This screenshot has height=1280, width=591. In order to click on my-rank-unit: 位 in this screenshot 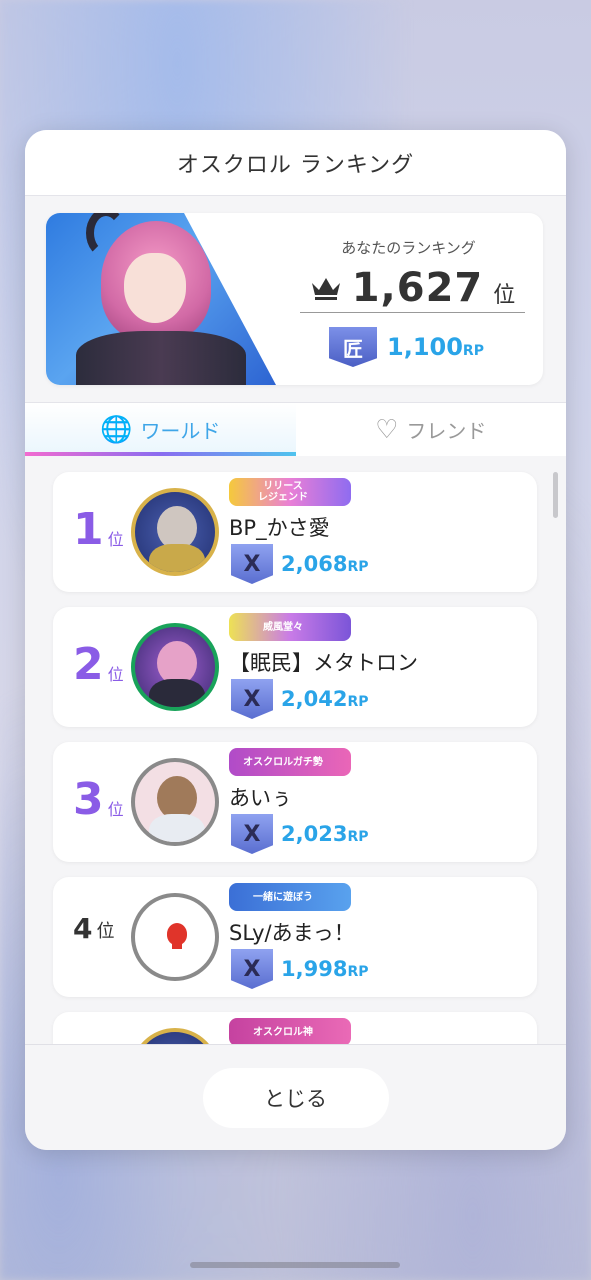, I will do `click(504, 295)`.